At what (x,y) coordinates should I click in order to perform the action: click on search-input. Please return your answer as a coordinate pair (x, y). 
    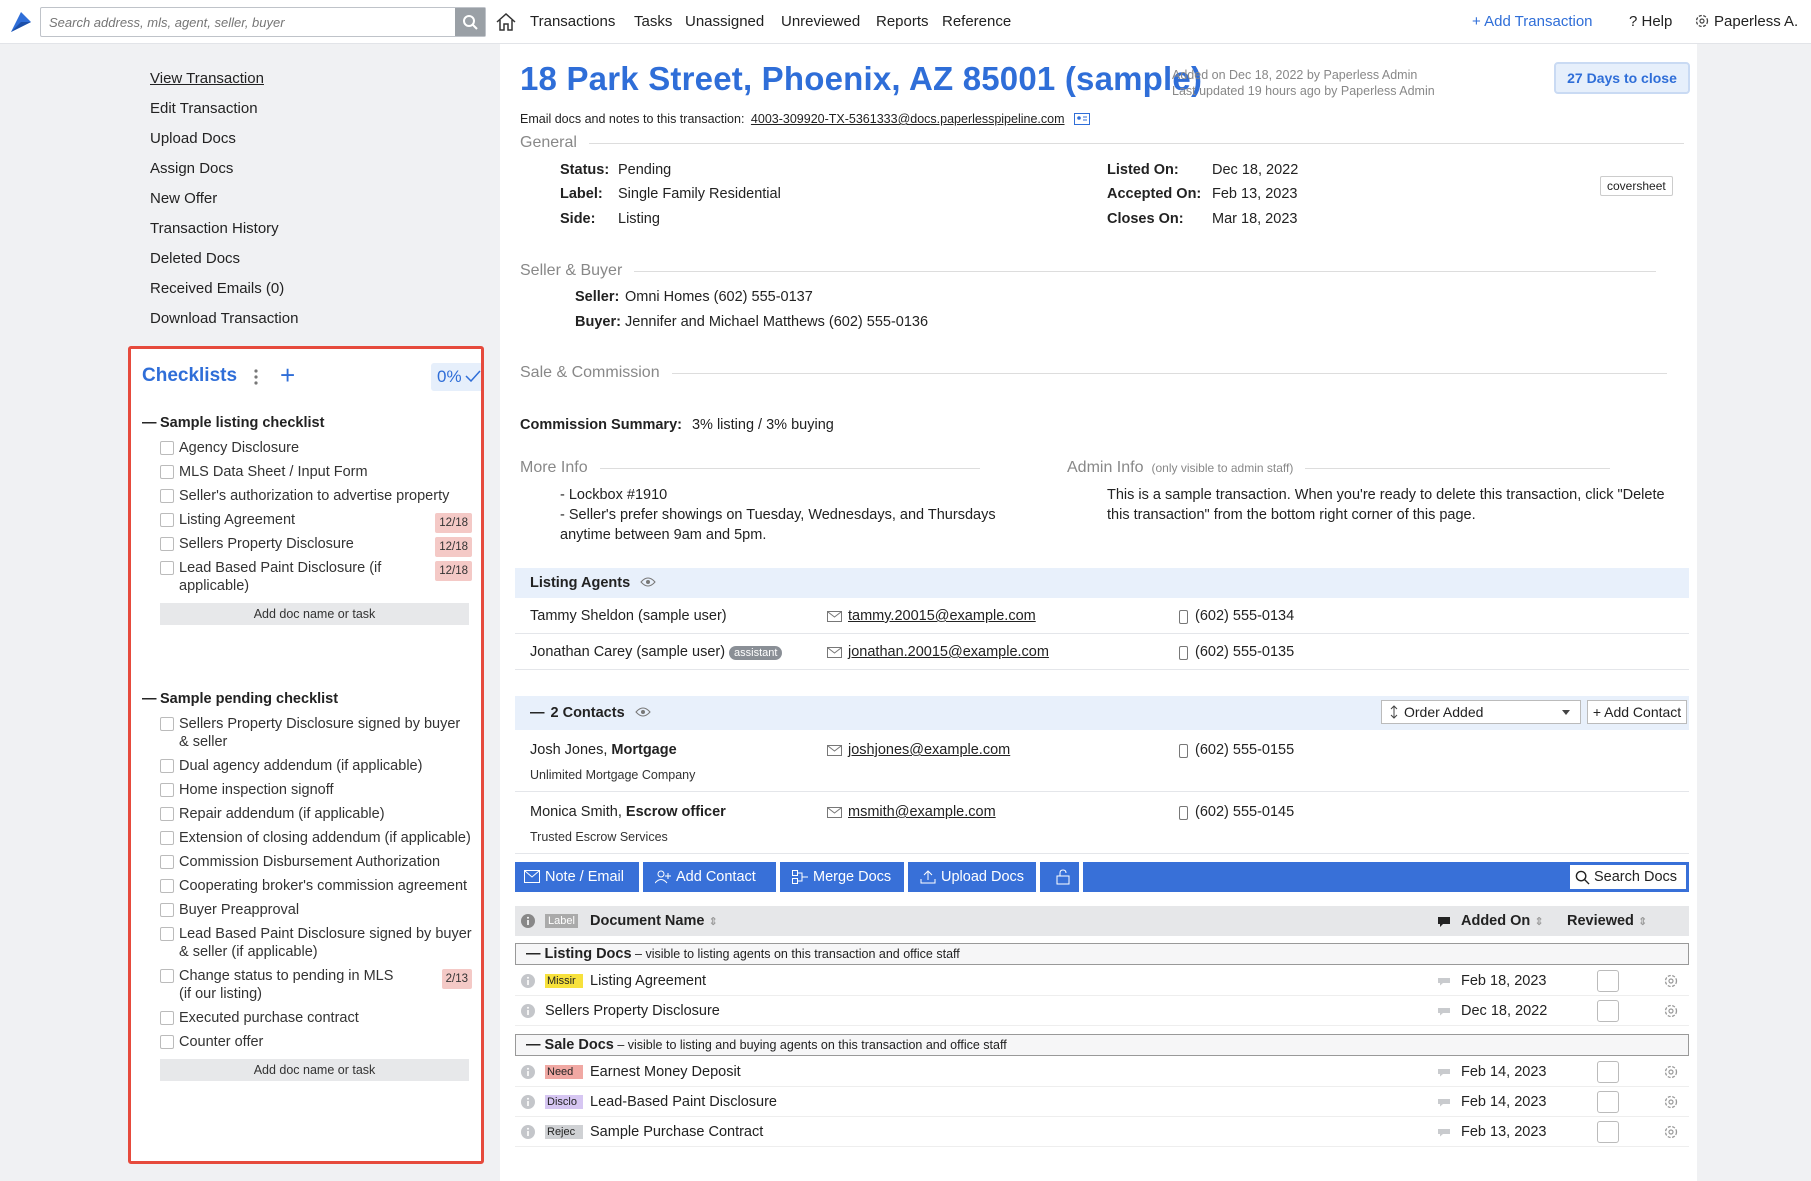
    Looking at the image, I should click on (247, 22).